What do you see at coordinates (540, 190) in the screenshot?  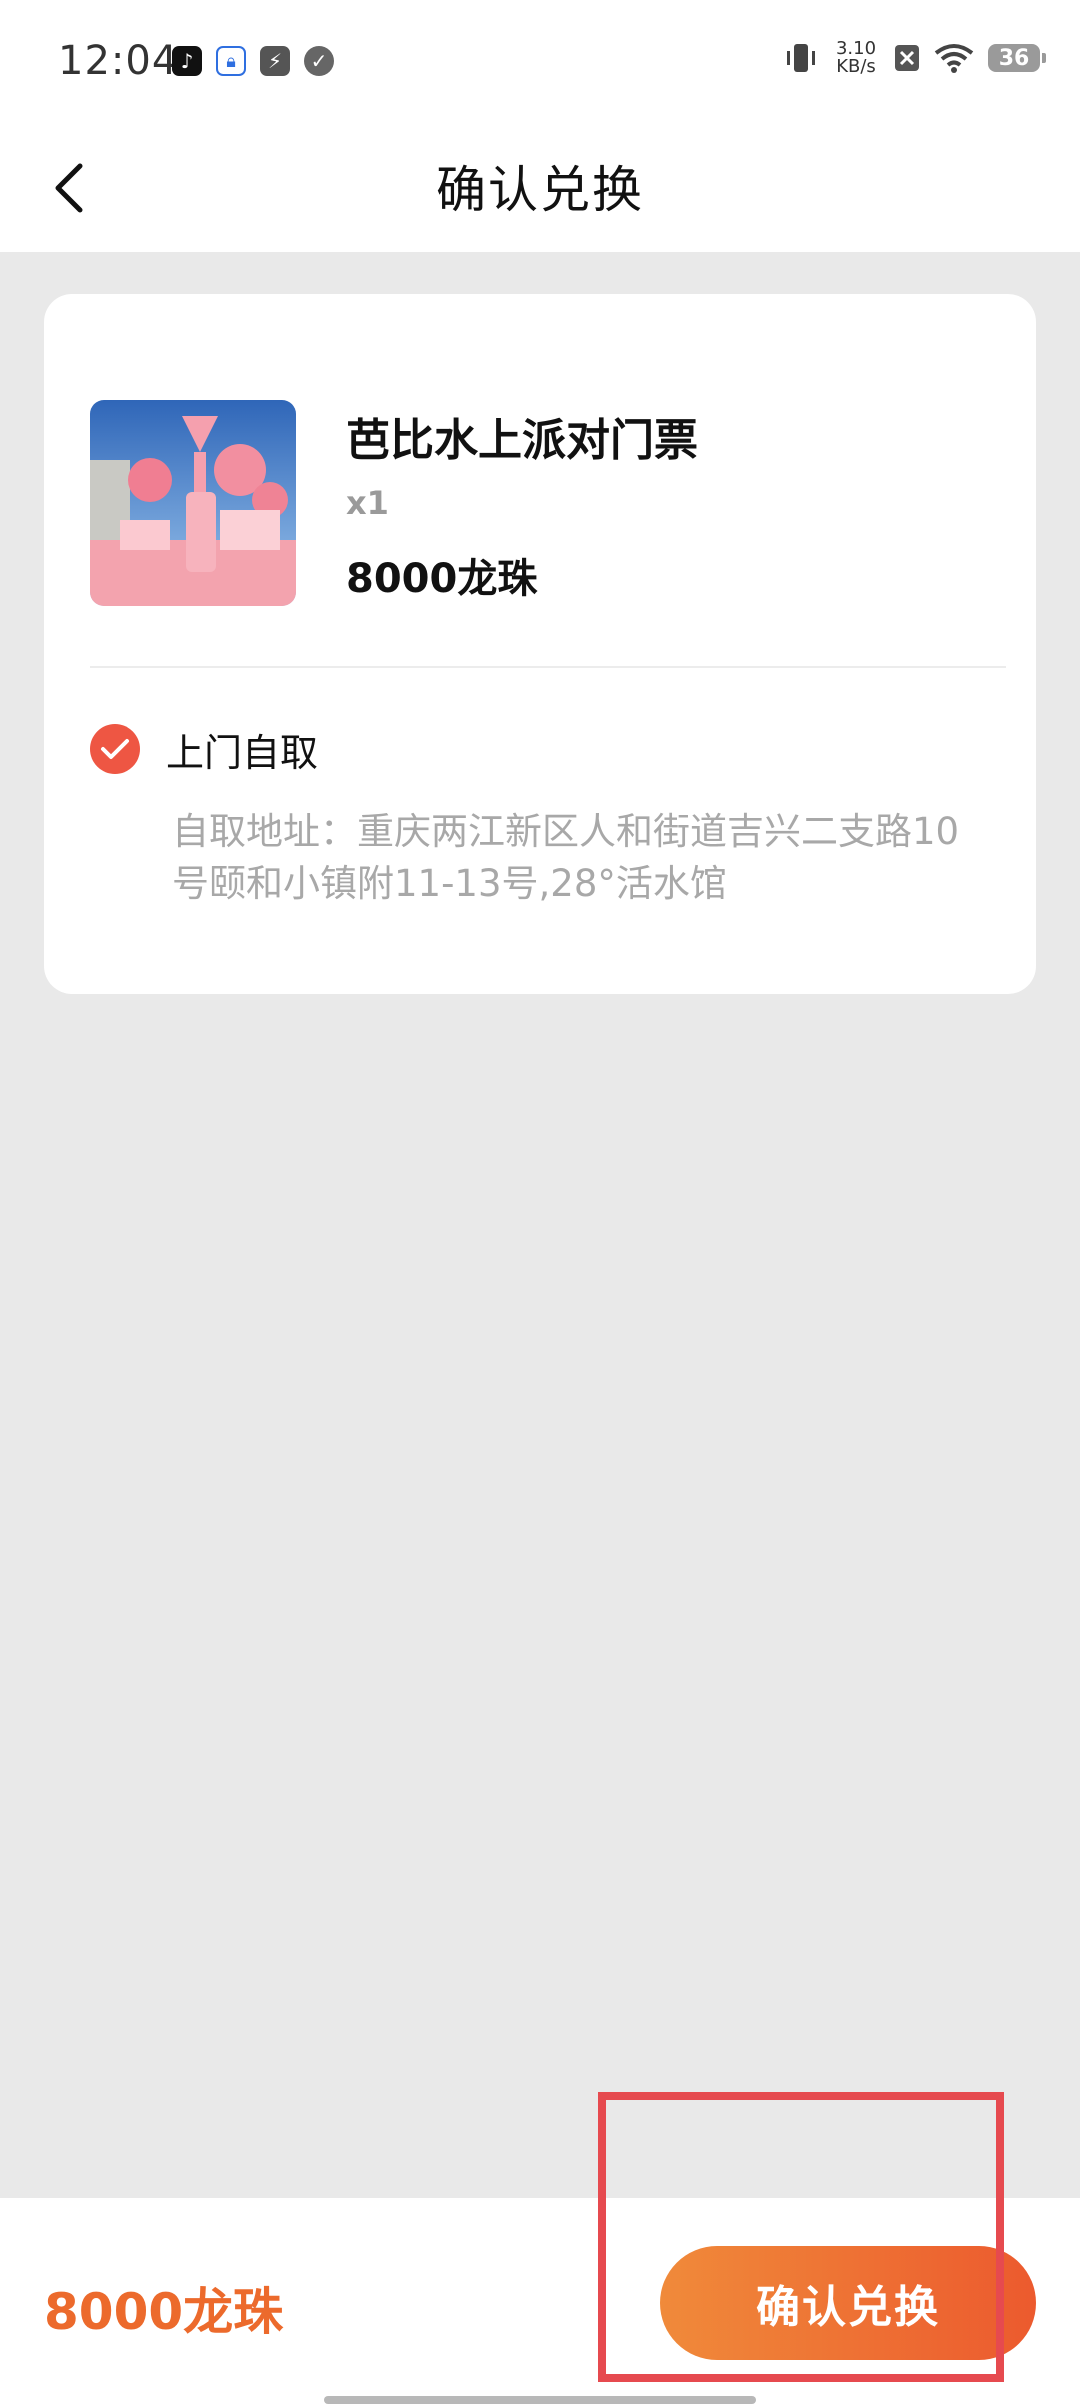 I see `page-title: 确认兑换` at bounding box center [540, 190].